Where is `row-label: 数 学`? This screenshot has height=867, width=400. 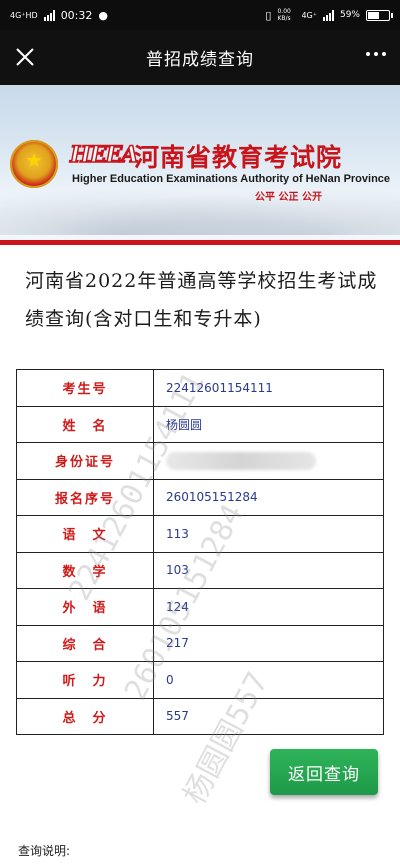
row-label: 数 学 is located at coordinates (85, 570).